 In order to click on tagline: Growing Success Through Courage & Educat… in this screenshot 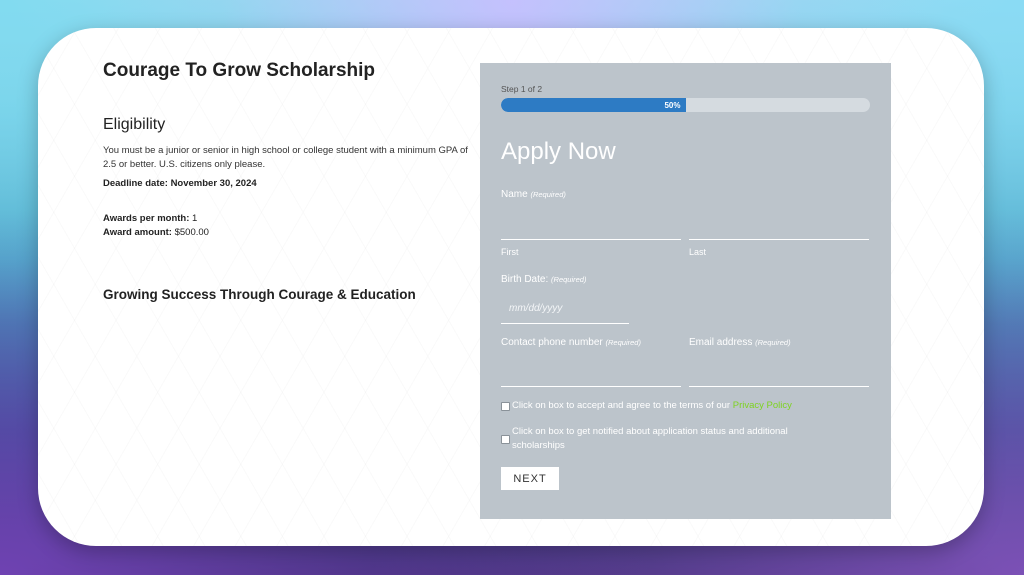, I will do `click(259, 294)`.